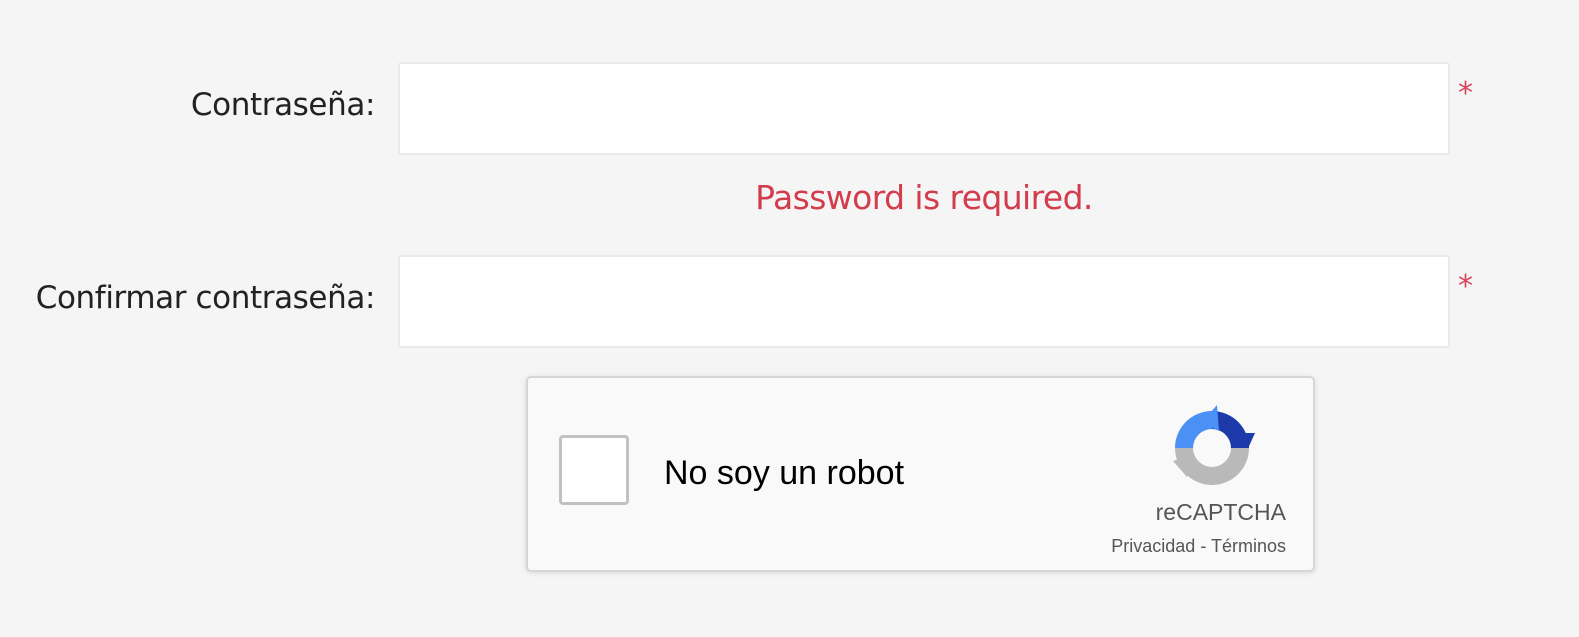 This screenshot has height=637, width=1579. Describe the element at coordinates (282, 105) in the screenshot. I see `password-label: Contraseña:` at that location.